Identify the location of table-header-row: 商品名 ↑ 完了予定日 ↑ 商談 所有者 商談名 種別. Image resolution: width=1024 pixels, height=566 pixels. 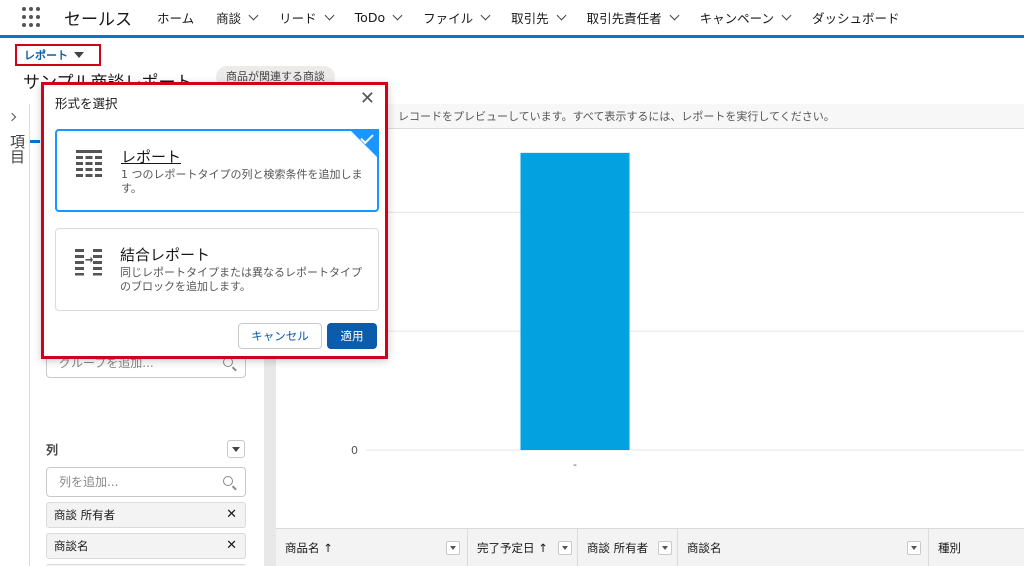
(650, 547).